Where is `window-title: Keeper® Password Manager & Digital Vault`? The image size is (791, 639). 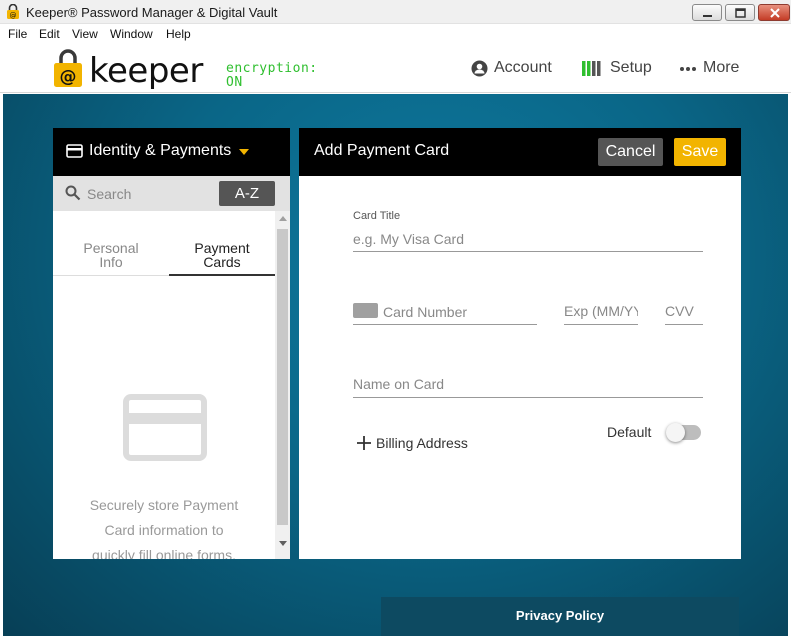
window-title: Keeper® Password Manager & Digital Vault is located at coordinates (152, 12).